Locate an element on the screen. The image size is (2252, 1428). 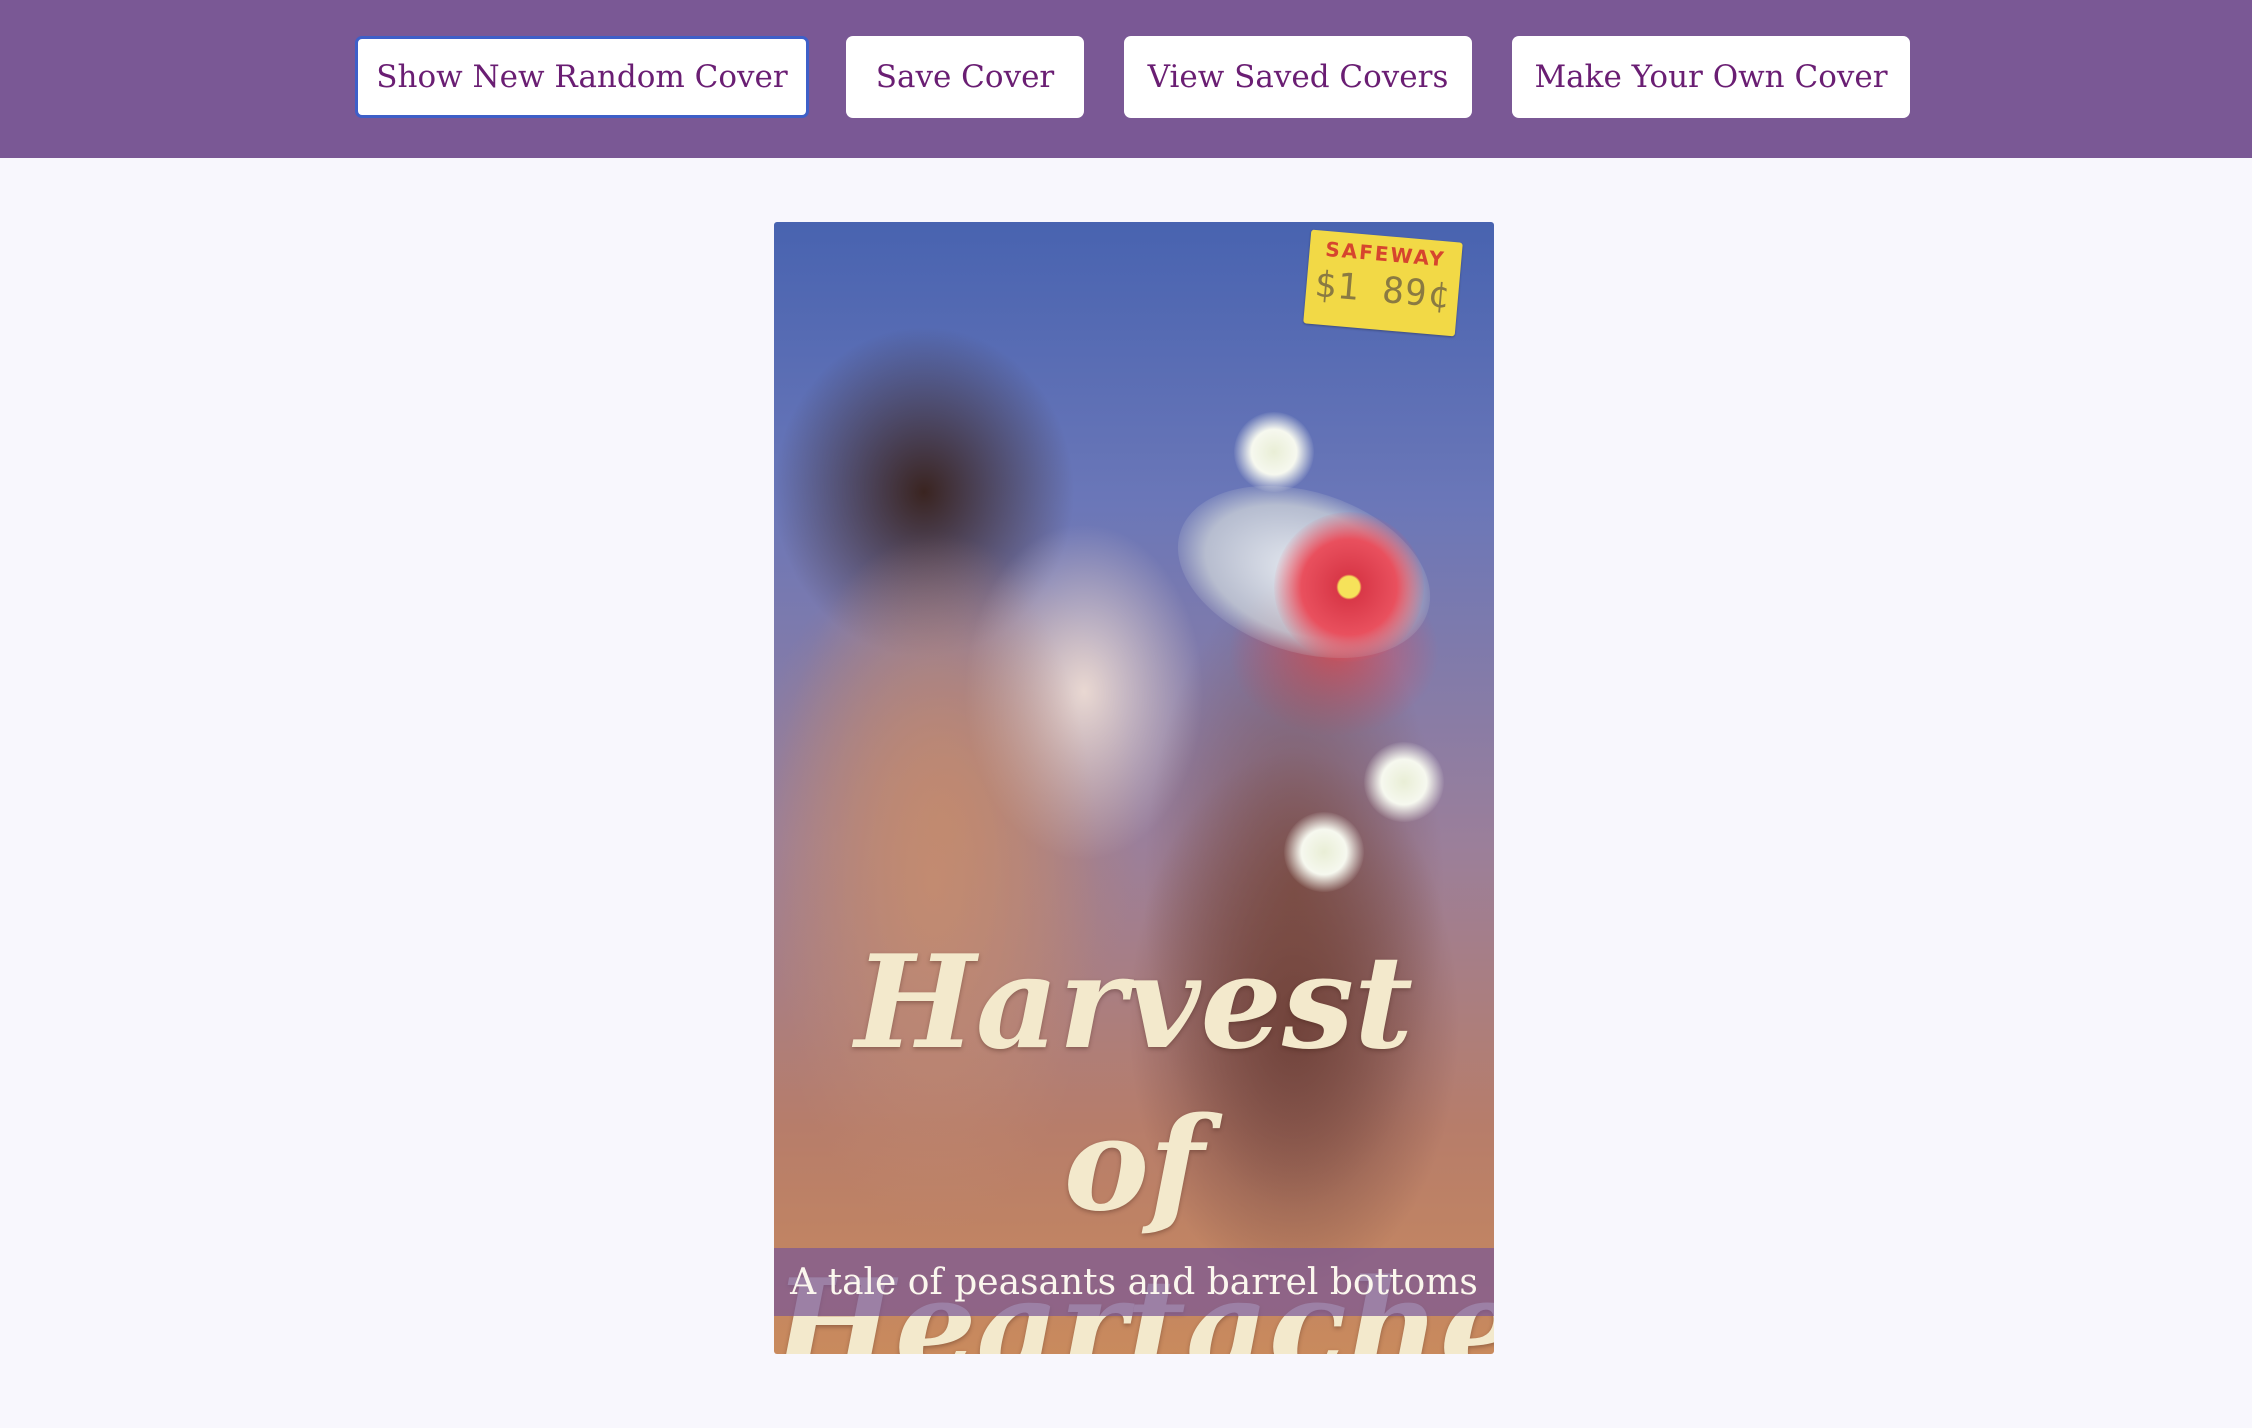
red-flower-art is located at coordinates (1349, 587).